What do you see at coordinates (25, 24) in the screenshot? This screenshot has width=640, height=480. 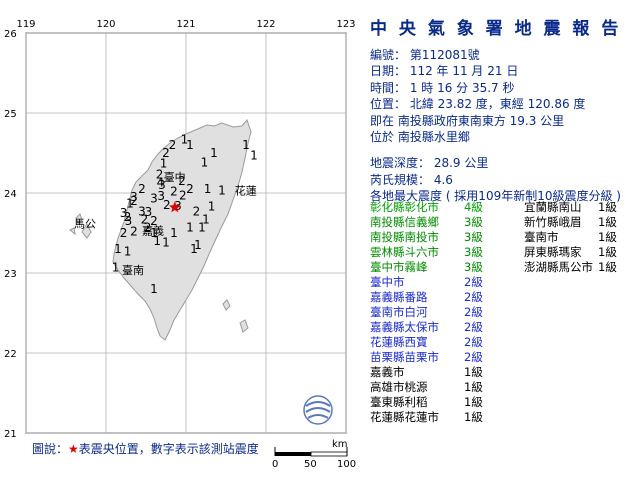 I see `lon-tick-label: 119` at bounding box center [25, 24].